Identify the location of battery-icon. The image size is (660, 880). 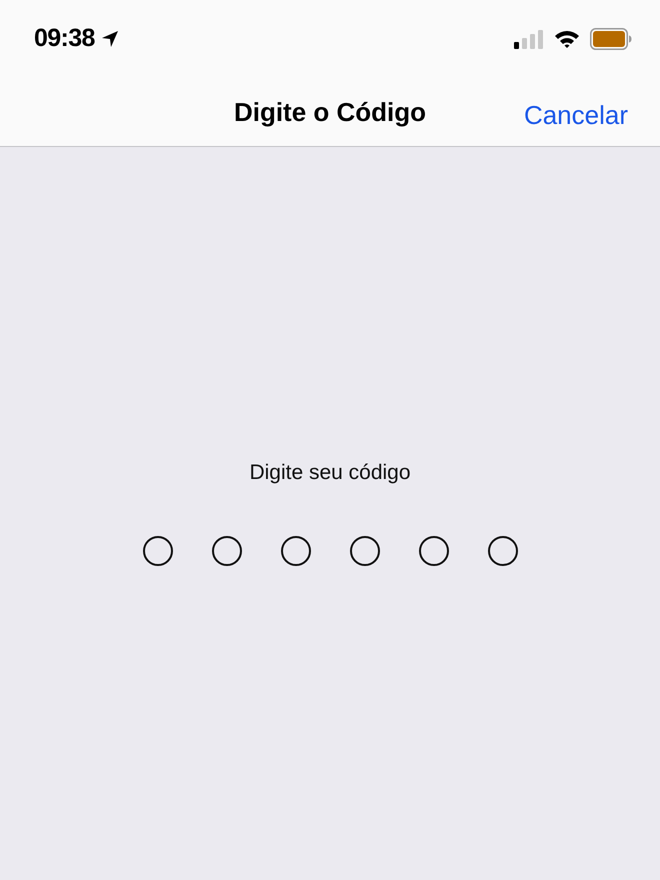
(611, 39).